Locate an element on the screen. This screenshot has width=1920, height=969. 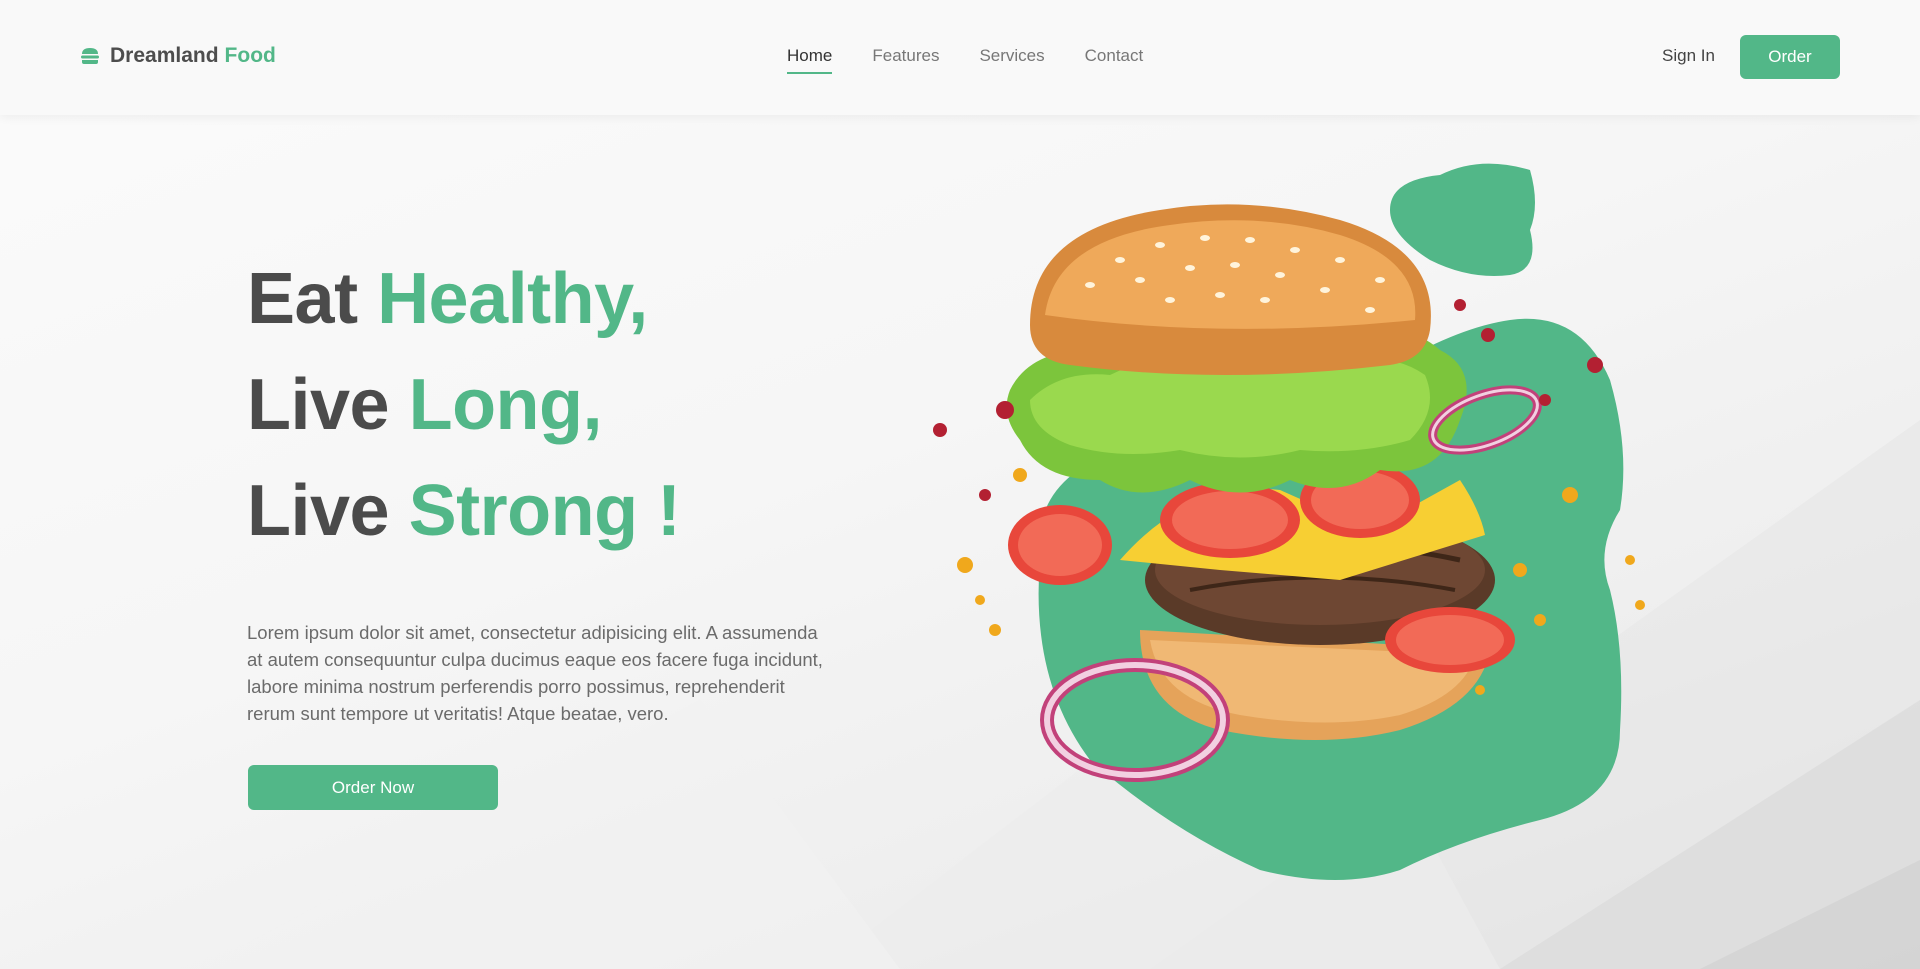
brand-logo: Dreamland Food is located at coordinates (178, 56).